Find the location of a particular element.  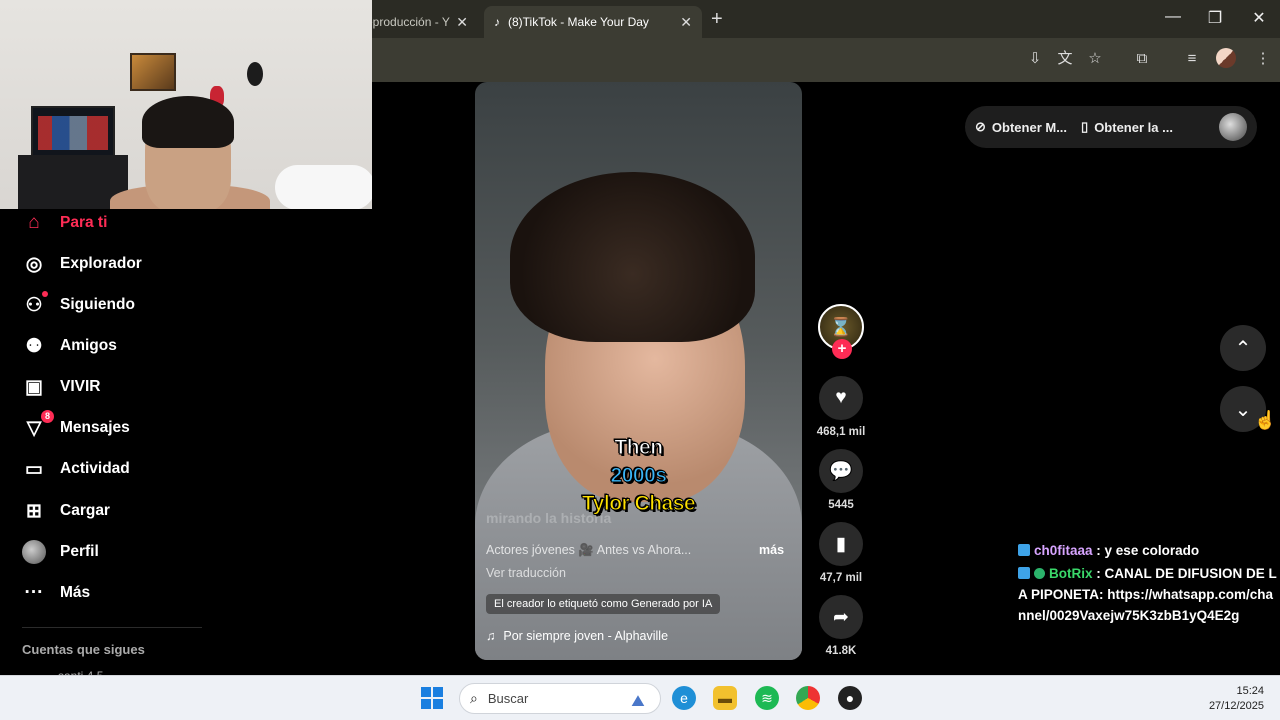

like-button: ♥ is located at coordinates (841, 398).